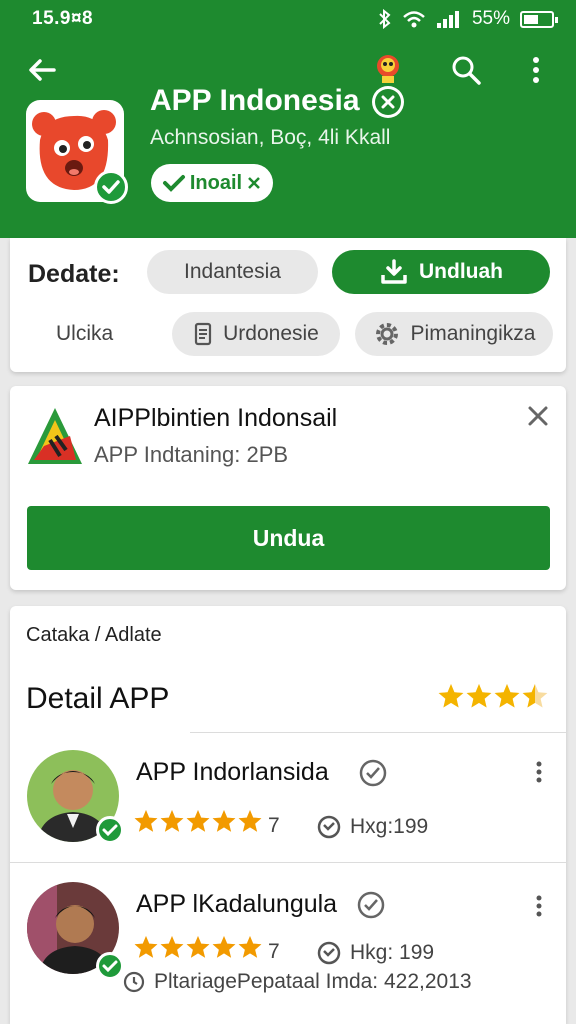 Image resolution: width=576 pixels, height=1024 pixels. I want to click on document-icon, so click(203, 334).